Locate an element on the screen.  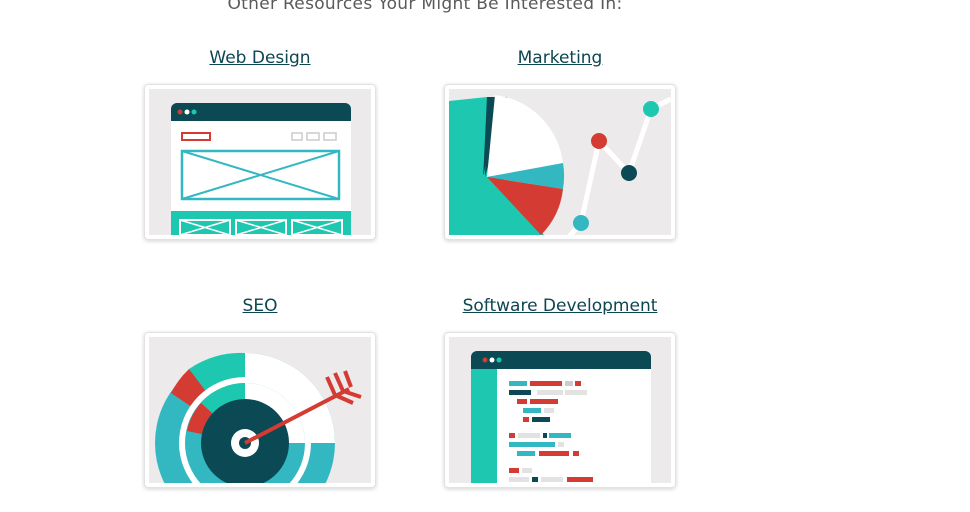
software-development-link: Software Development is located at coordinates (560, 306).